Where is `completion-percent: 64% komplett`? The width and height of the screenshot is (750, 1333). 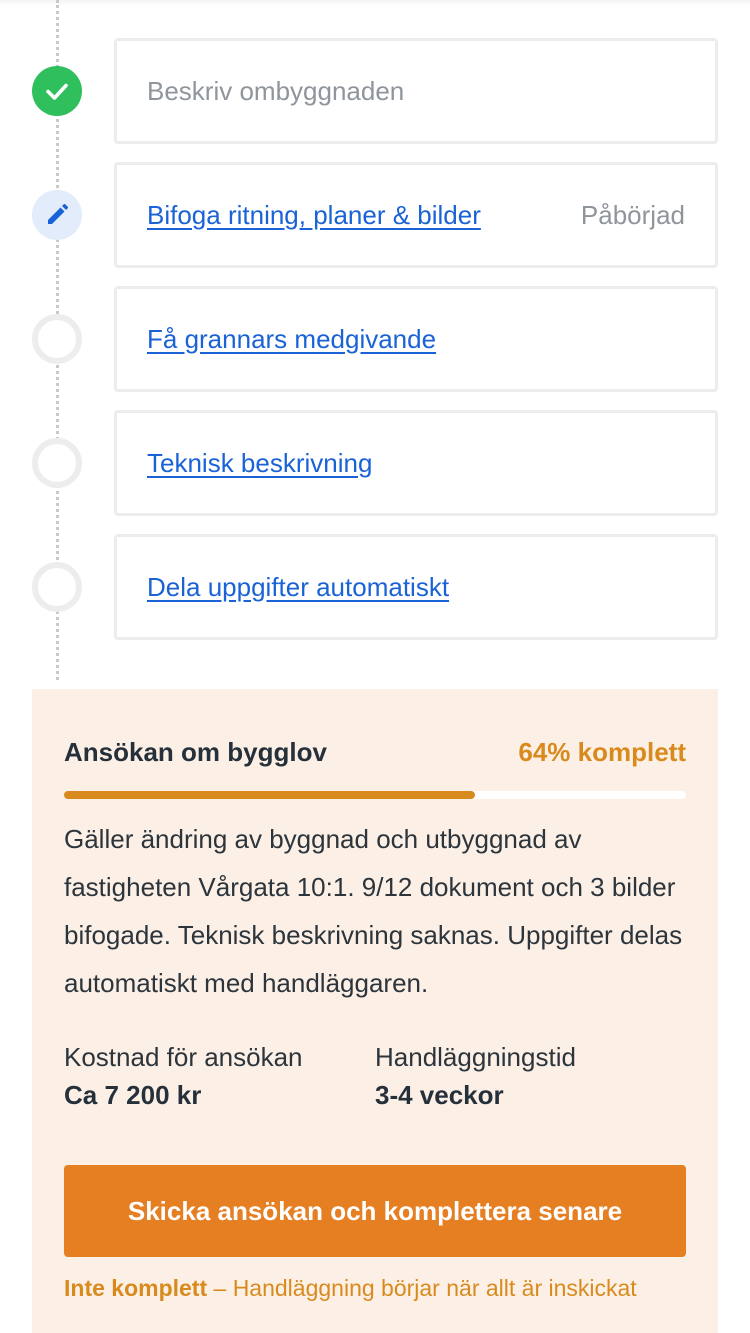
completion-percent: 64% komplett is located at coordinates (602, 752).